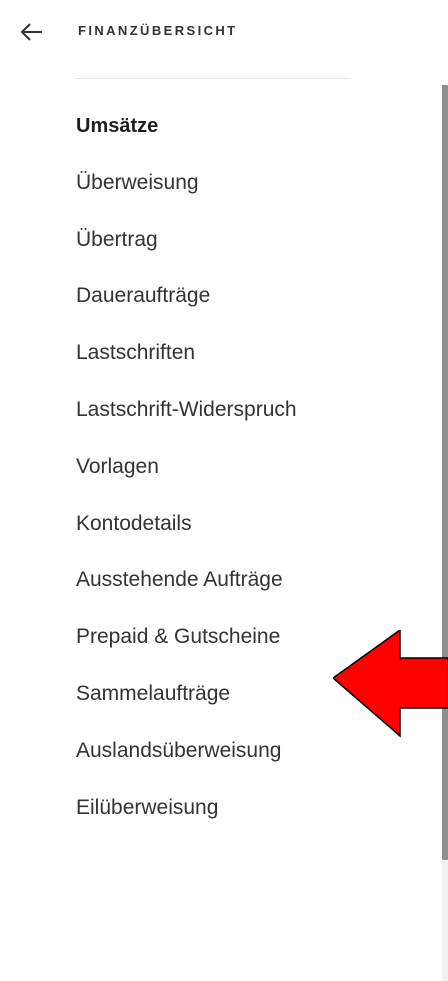 This screenshot has width=448, height=981. I want to click on menu-item-lastschriften: Lastschriften, so click(220, 353).